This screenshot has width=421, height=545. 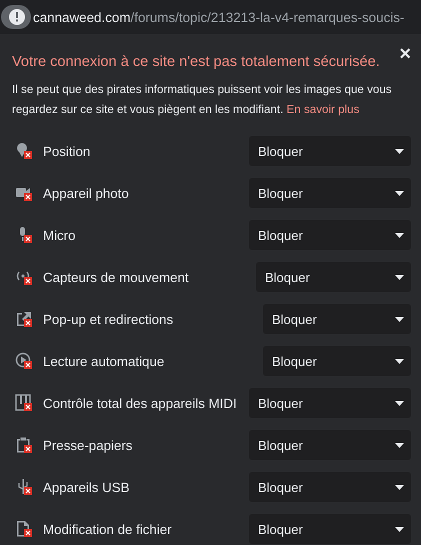 I want to click on warning-description: Il se peut que des pirates informatiques puissent voir les images que vous regardez sur ce site et vous piègent en les modifiant. En savoir plus, so click(x=202, y=100).